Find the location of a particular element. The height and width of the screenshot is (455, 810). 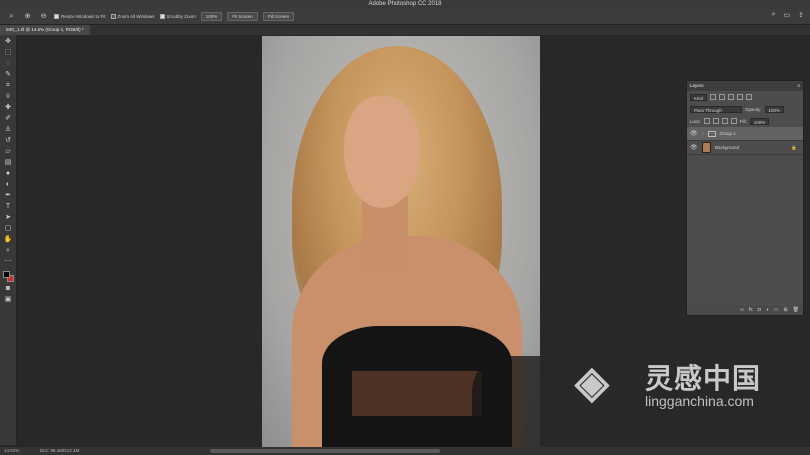

fill-screen-button: Fill Screen is located at coordinates (278, 16).